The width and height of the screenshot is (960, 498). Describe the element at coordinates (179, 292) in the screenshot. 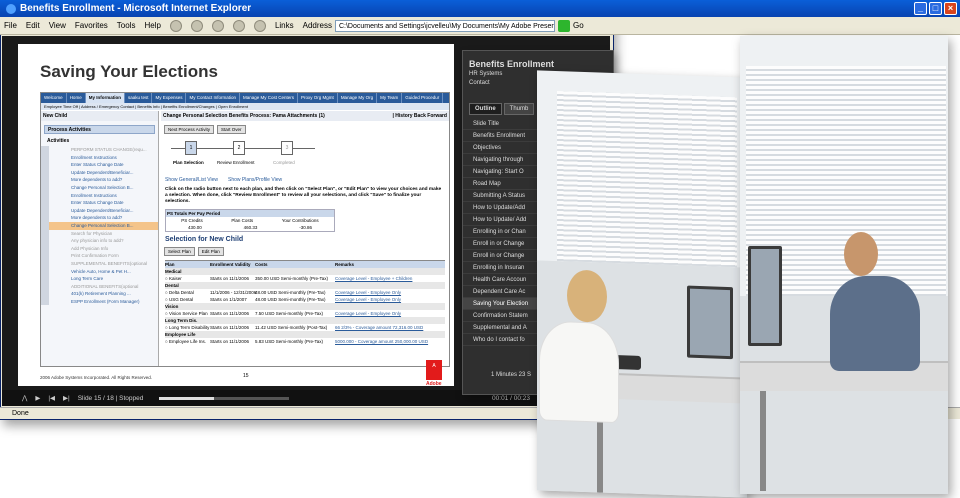

I see `table-cell: ○ Delta Dental` at that location.